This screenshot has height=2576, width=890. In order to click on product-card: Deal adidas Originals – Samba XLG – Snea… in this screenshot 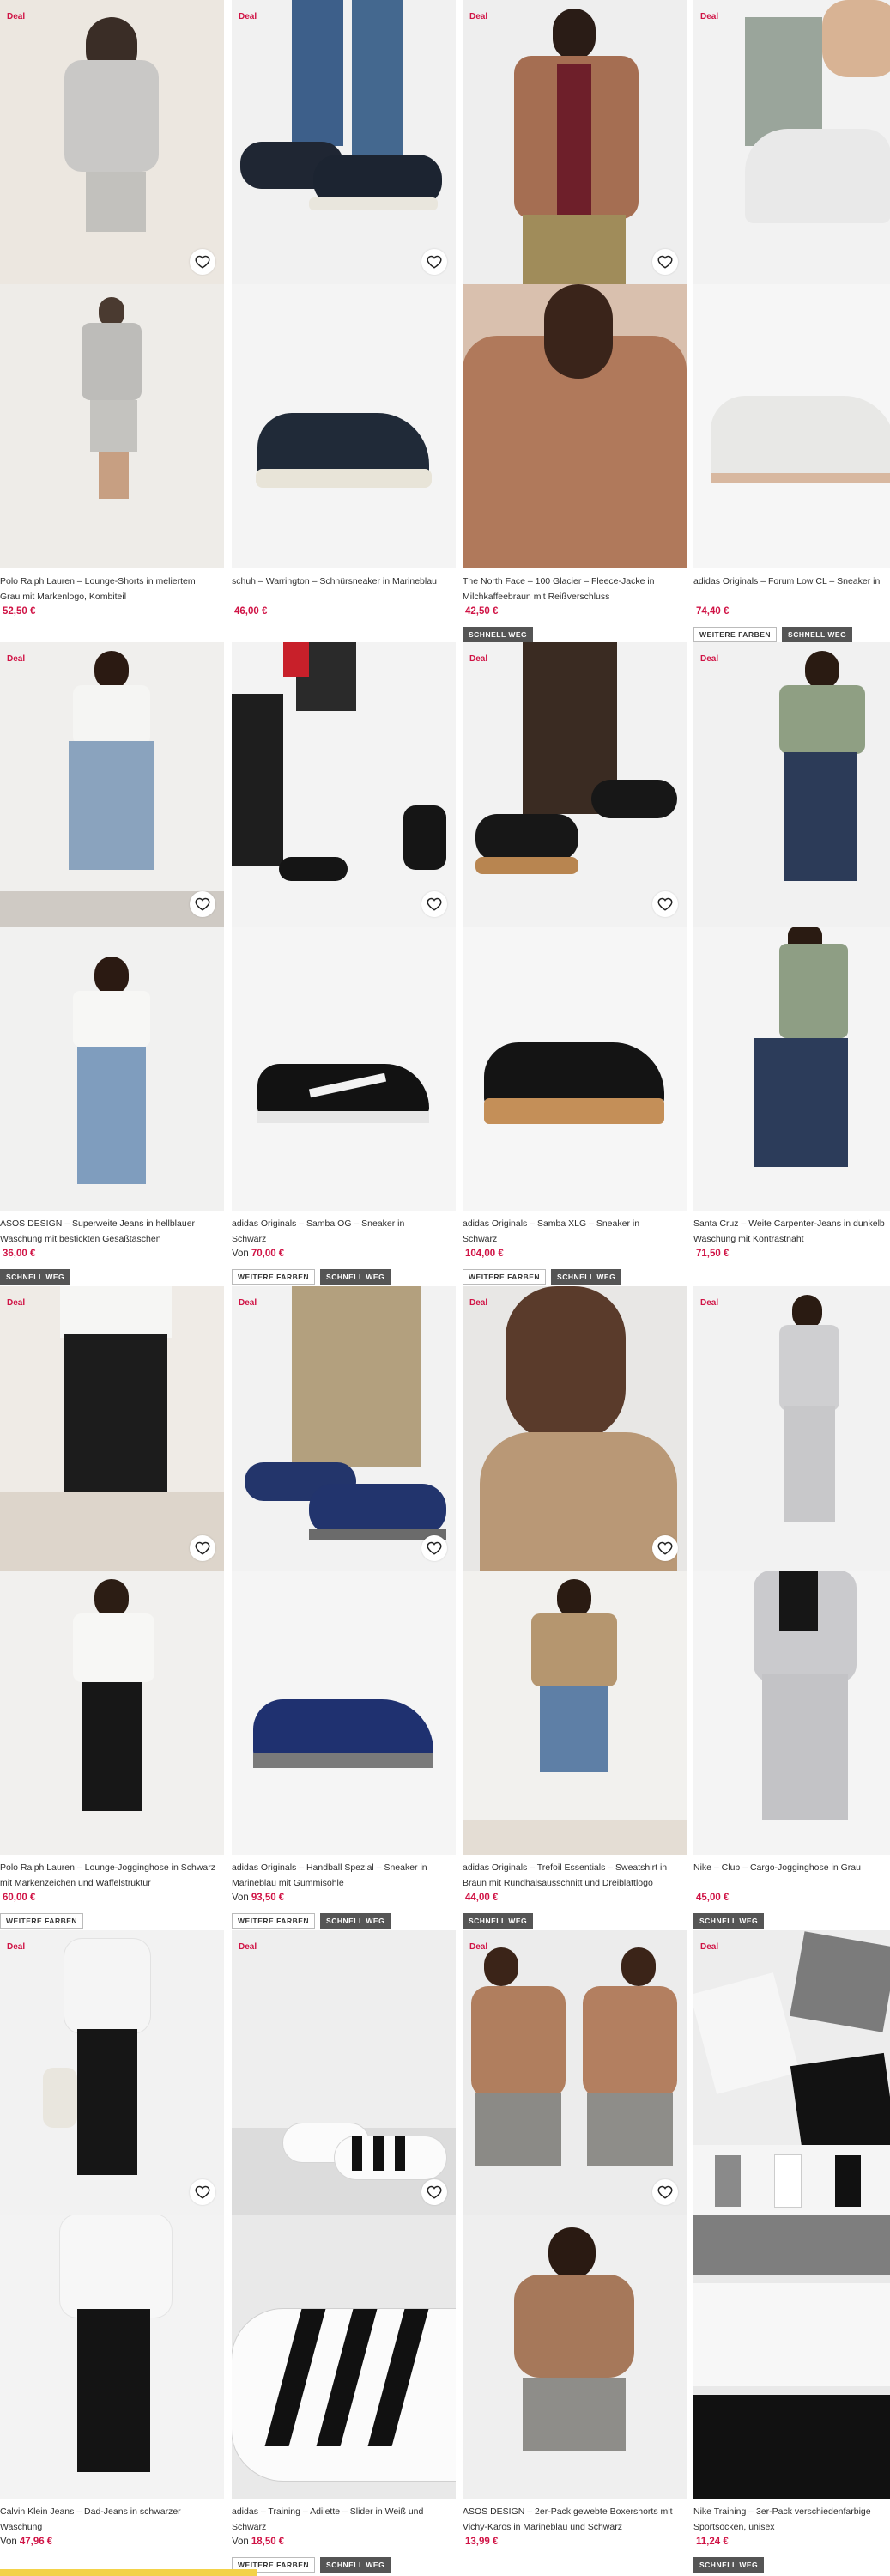, I will do `click(575, 963)`.